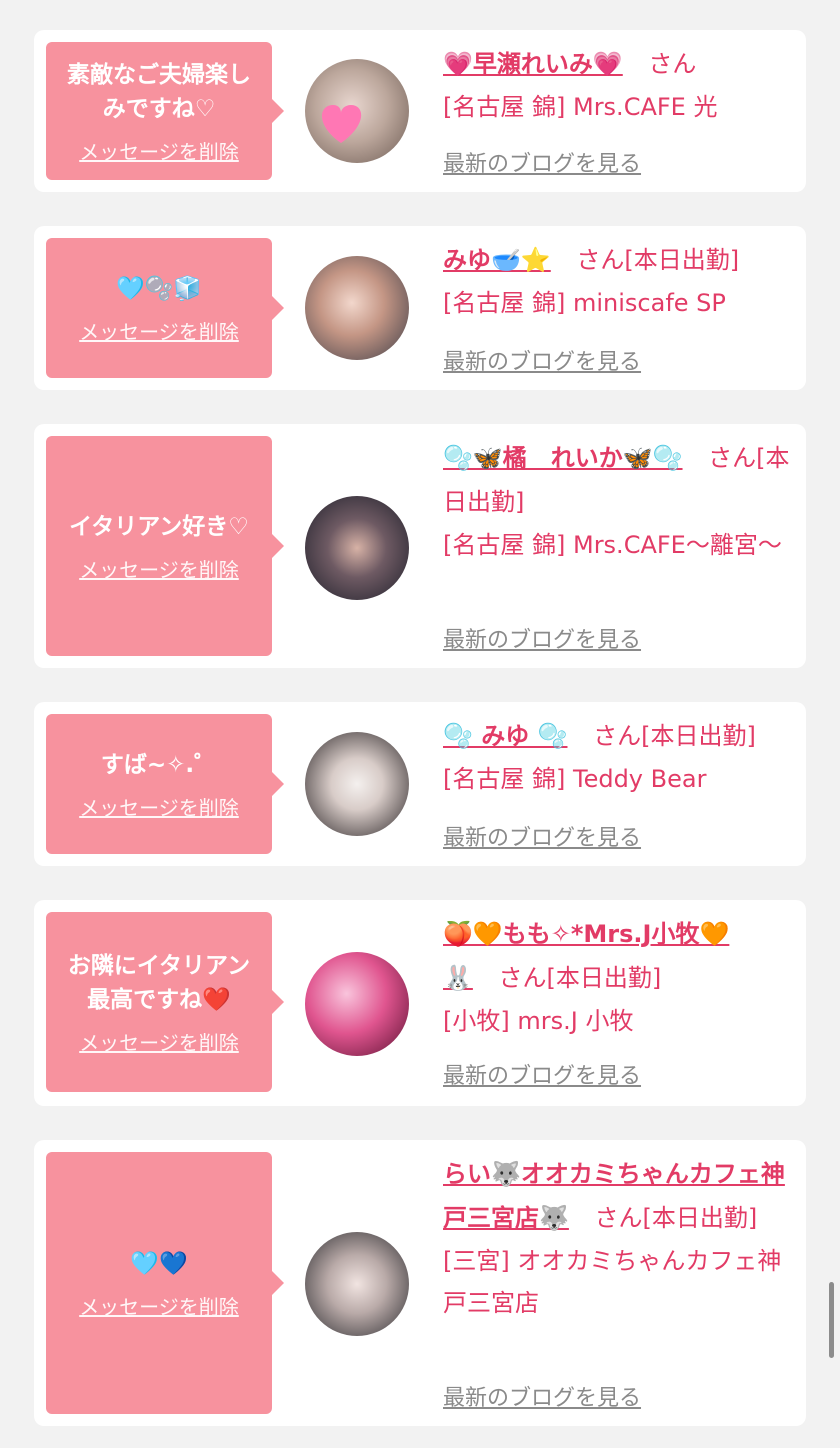 This screenshot has height=1448, width=840. What do you see at coordinates (831, 1320) in the screenshot?
I see `scrollbar` at bounding box center [831, 1320].